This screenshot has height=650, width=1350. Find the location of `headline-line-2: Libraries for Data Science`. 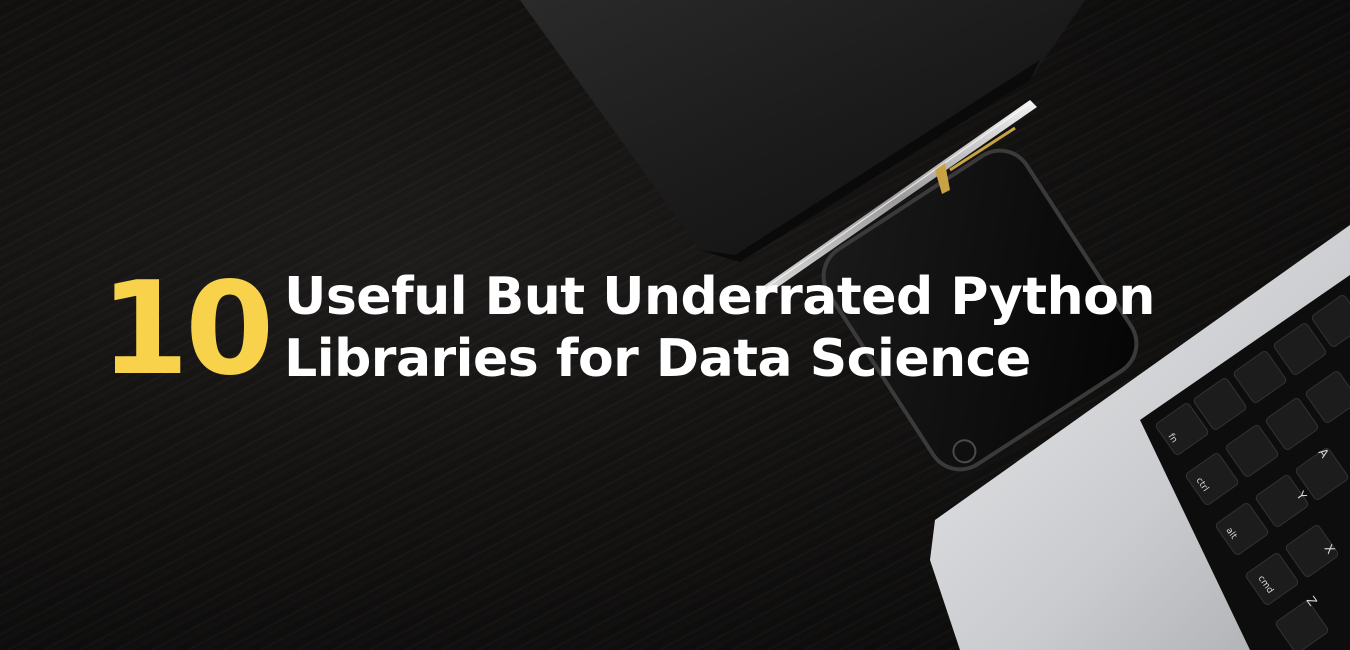

headline-line-2: Libraries for Data Science is located at coordinates (657, 359).